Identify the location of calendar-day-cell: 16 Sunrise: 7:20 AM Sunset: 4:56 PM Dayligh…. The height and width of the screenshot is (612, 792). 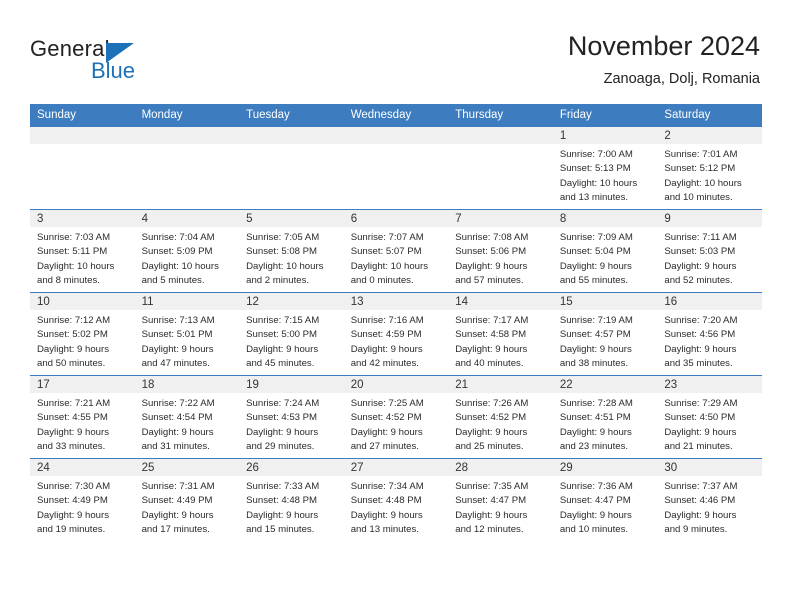
(709, 334).